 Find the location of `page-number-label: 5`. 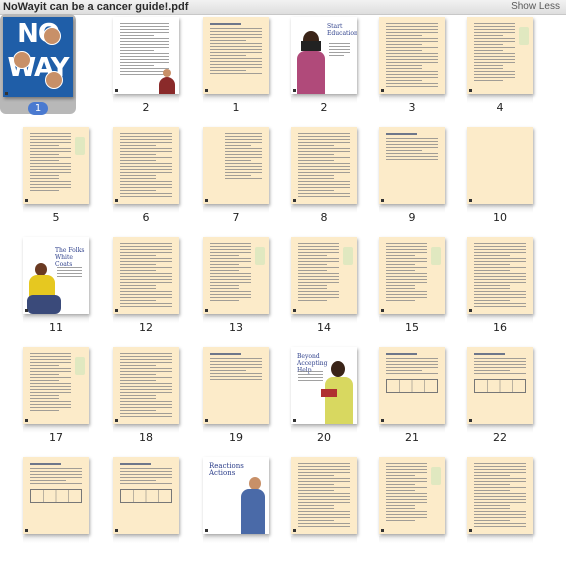

page-number-label: 5 is located at coordinates (56, 217).